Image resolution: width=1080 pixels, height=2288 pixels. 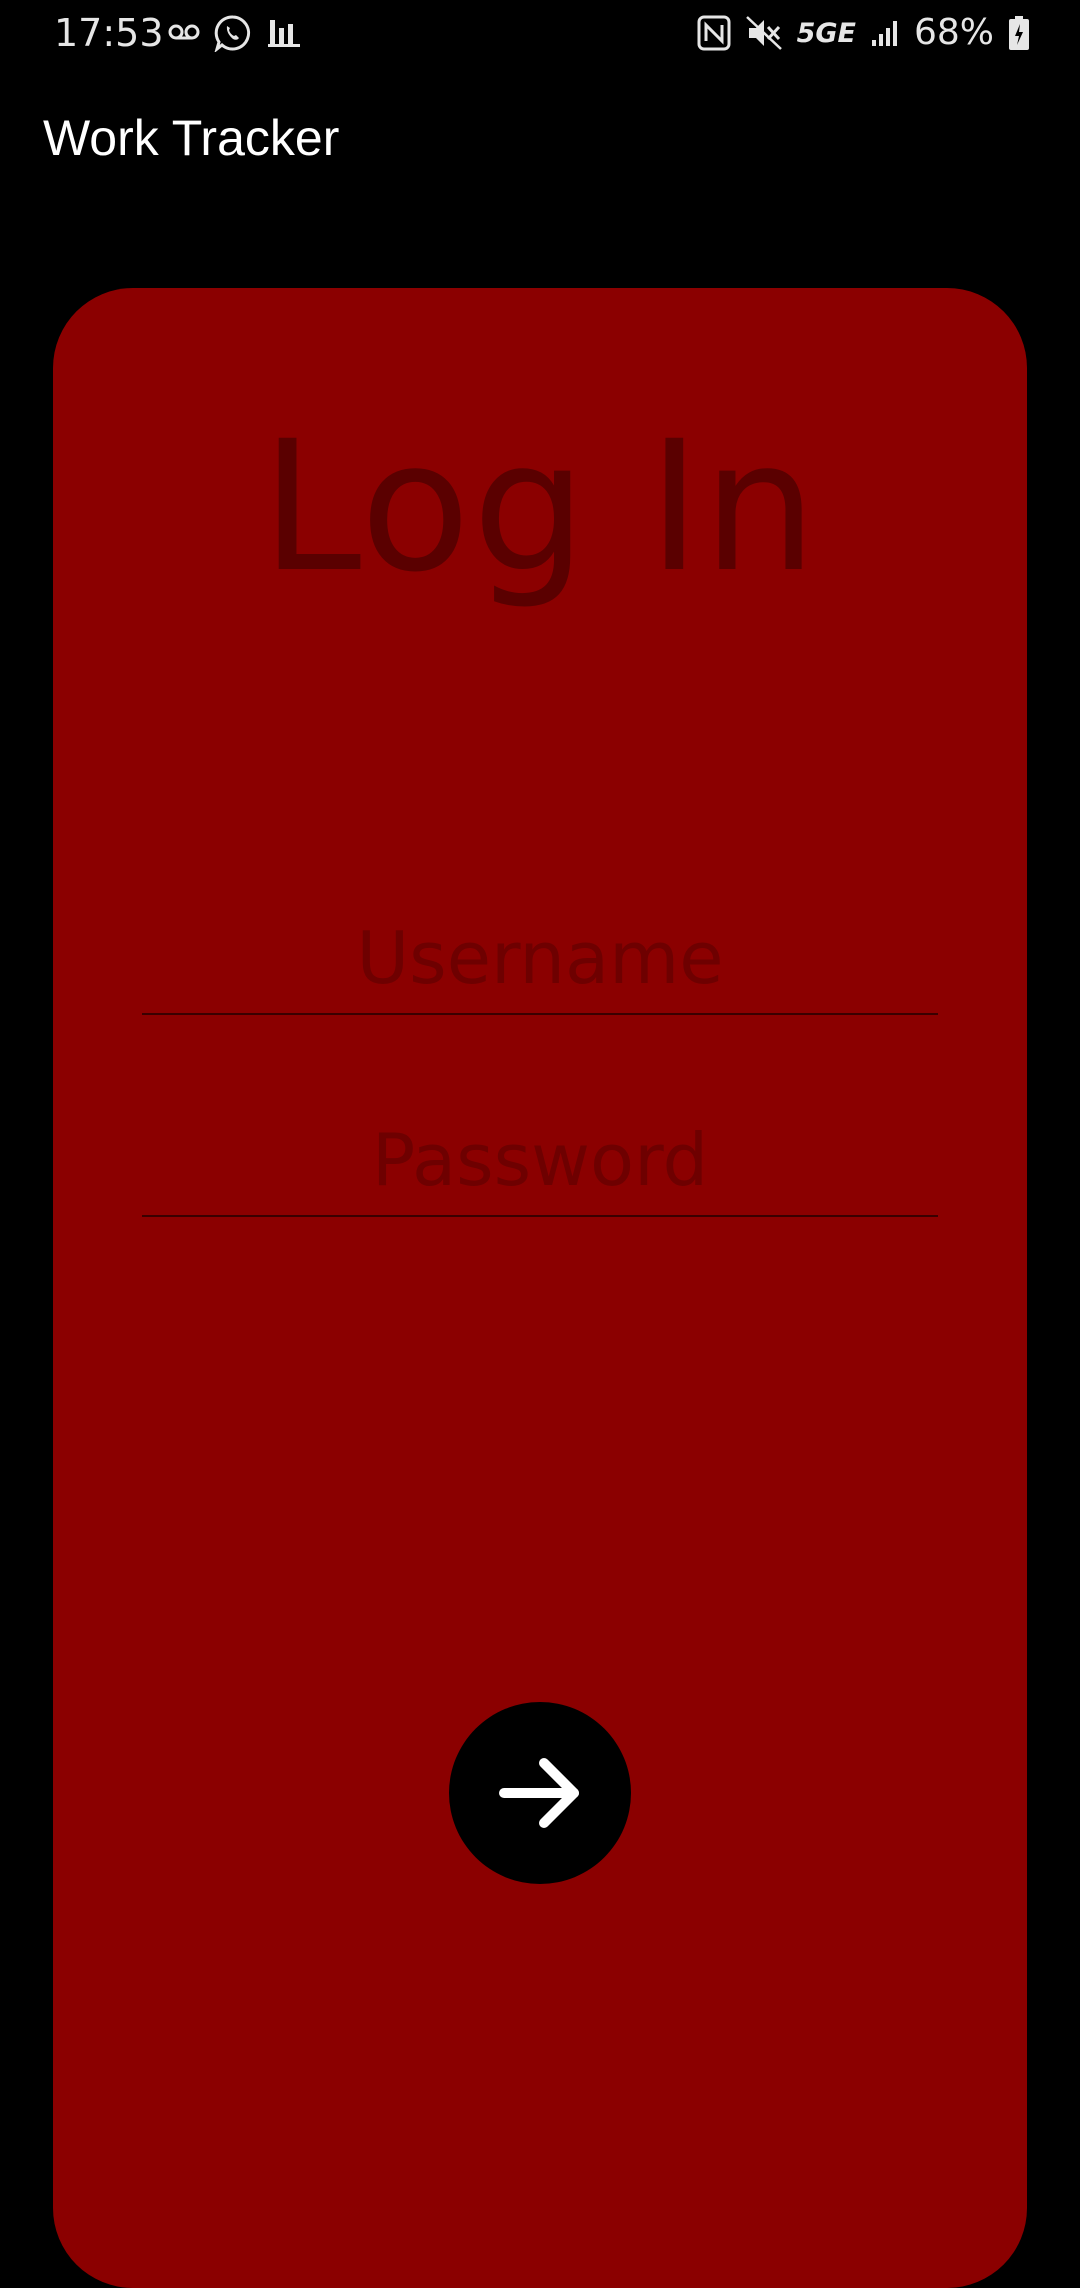 I want to click on password-field-wrapper, so click(x=540, y=1161).